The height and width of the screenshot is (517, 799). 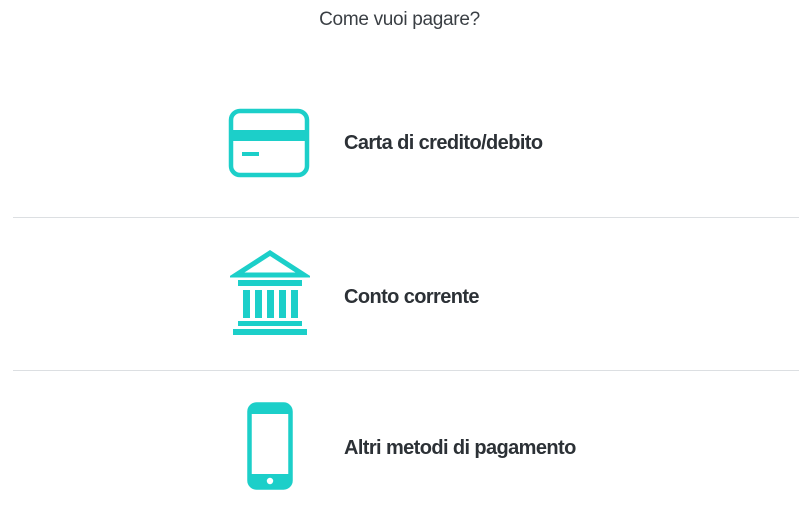 I want to click on payment-option-label: Altri metodi di pagamento, so click(x=460, y=448).